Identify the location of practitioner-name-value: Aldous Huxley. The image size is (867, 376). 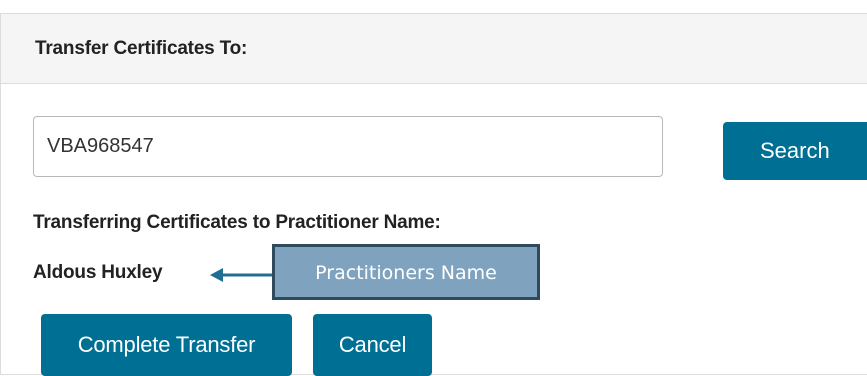
(98, 272).